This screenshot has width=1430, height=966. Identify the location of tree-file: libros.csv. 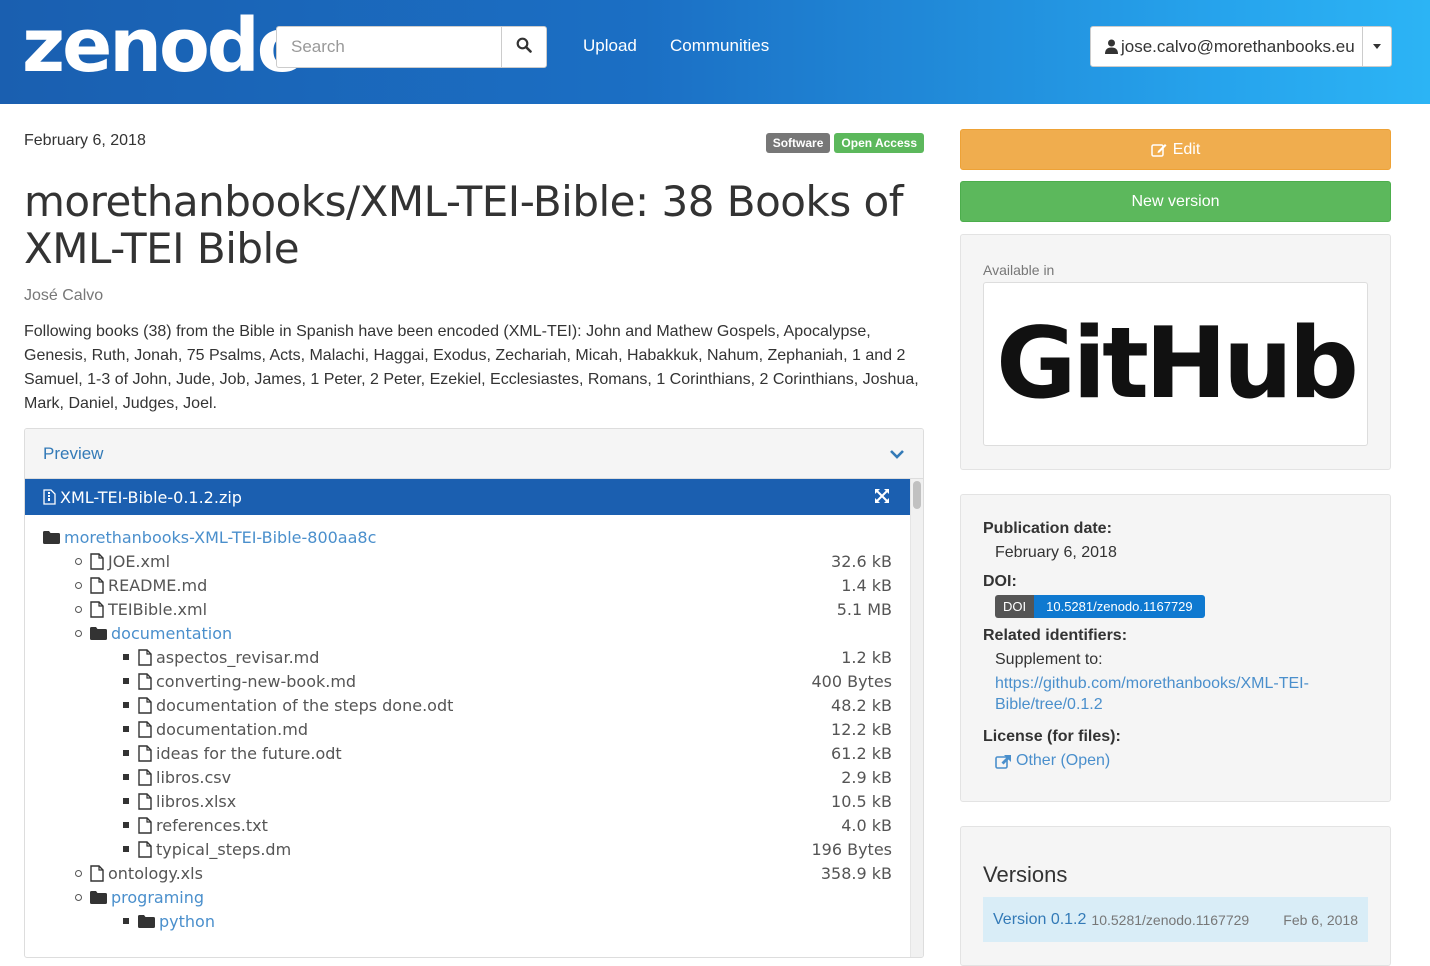
(177, 777).